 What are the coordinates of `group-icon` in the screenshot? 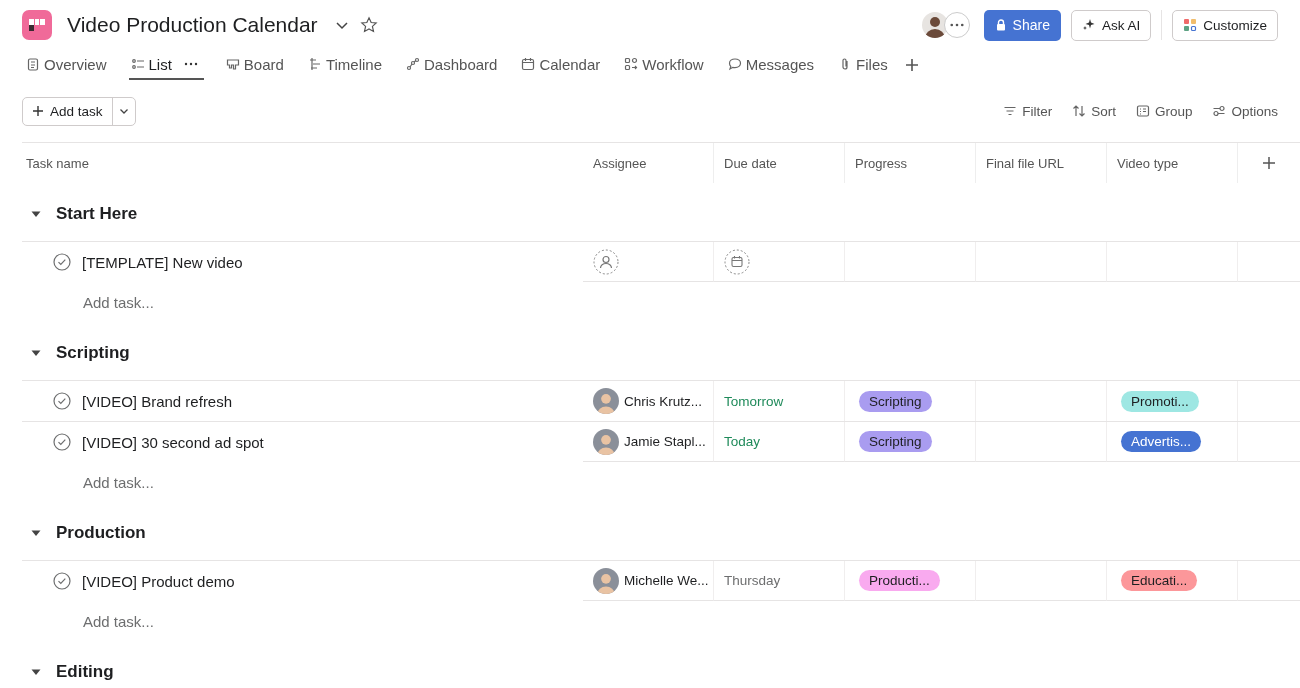 It's located at (1142, 111).